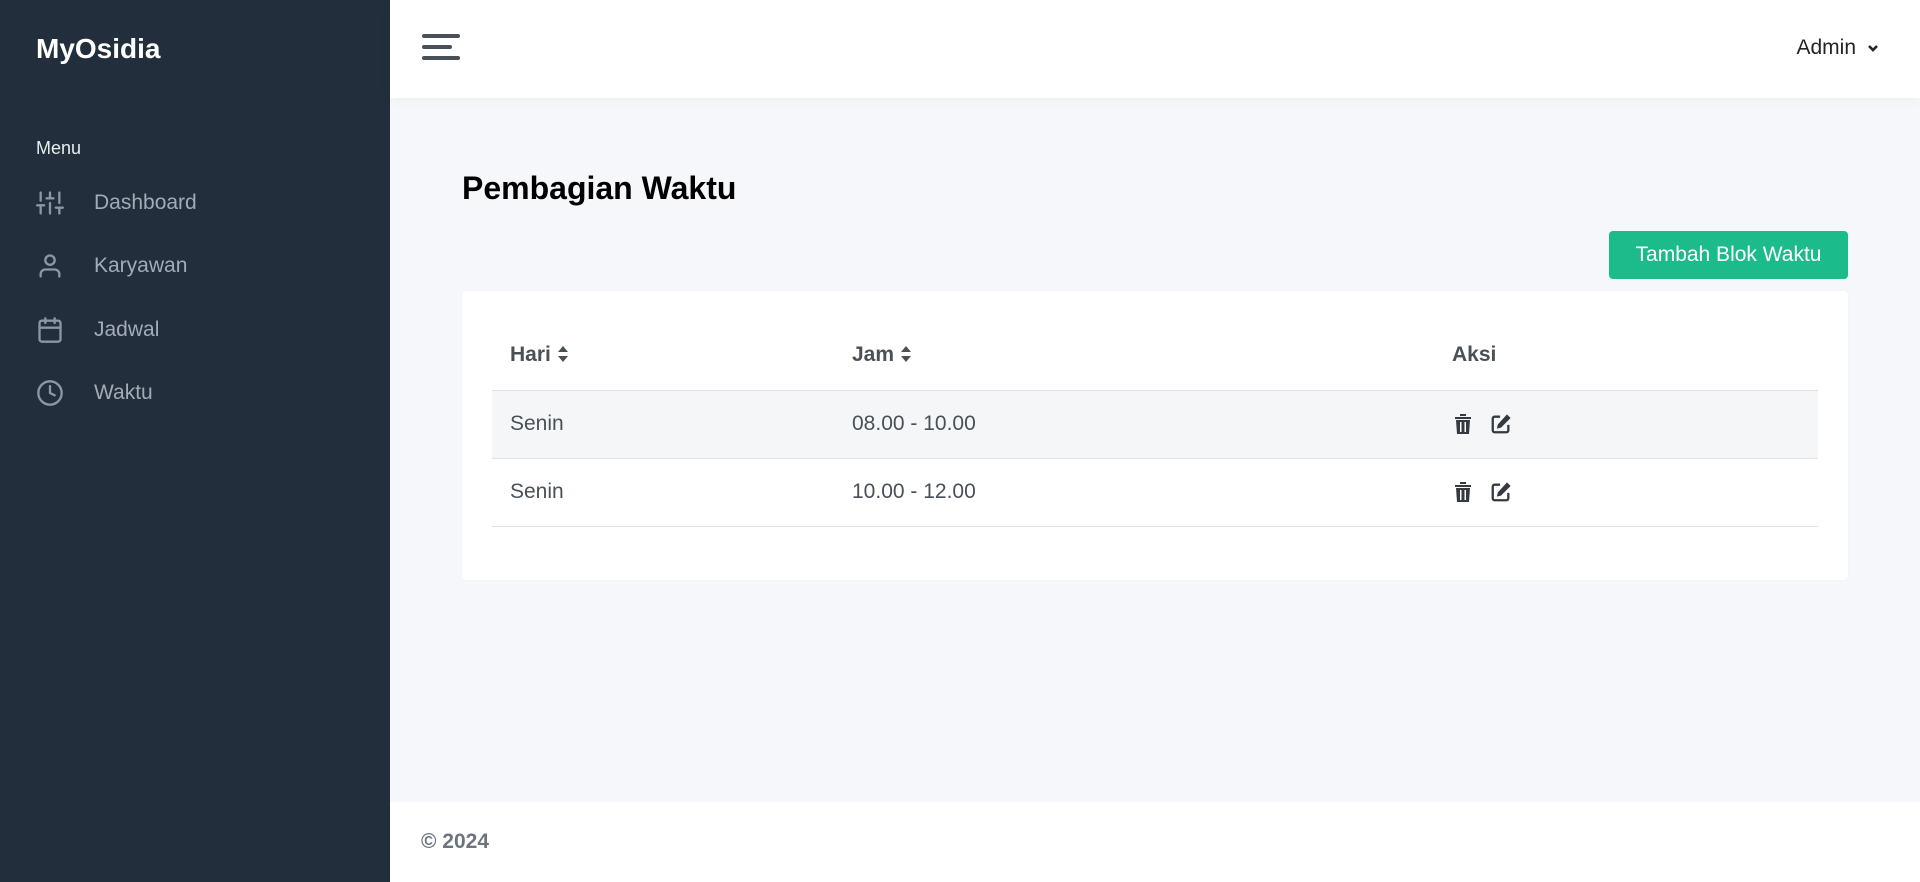 This screenshot has height=882, width=1920. Describe the element at coordinates (56, 266) in the screenshot. I see `user-icon` at that location.